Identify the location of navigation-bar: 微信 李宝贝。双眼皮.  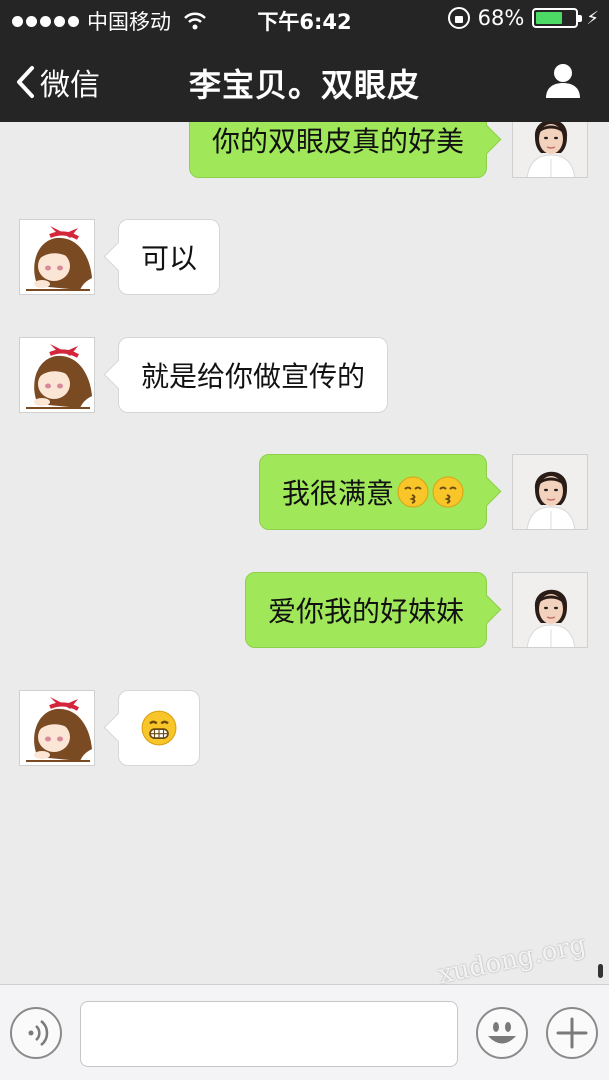
(304, 81).